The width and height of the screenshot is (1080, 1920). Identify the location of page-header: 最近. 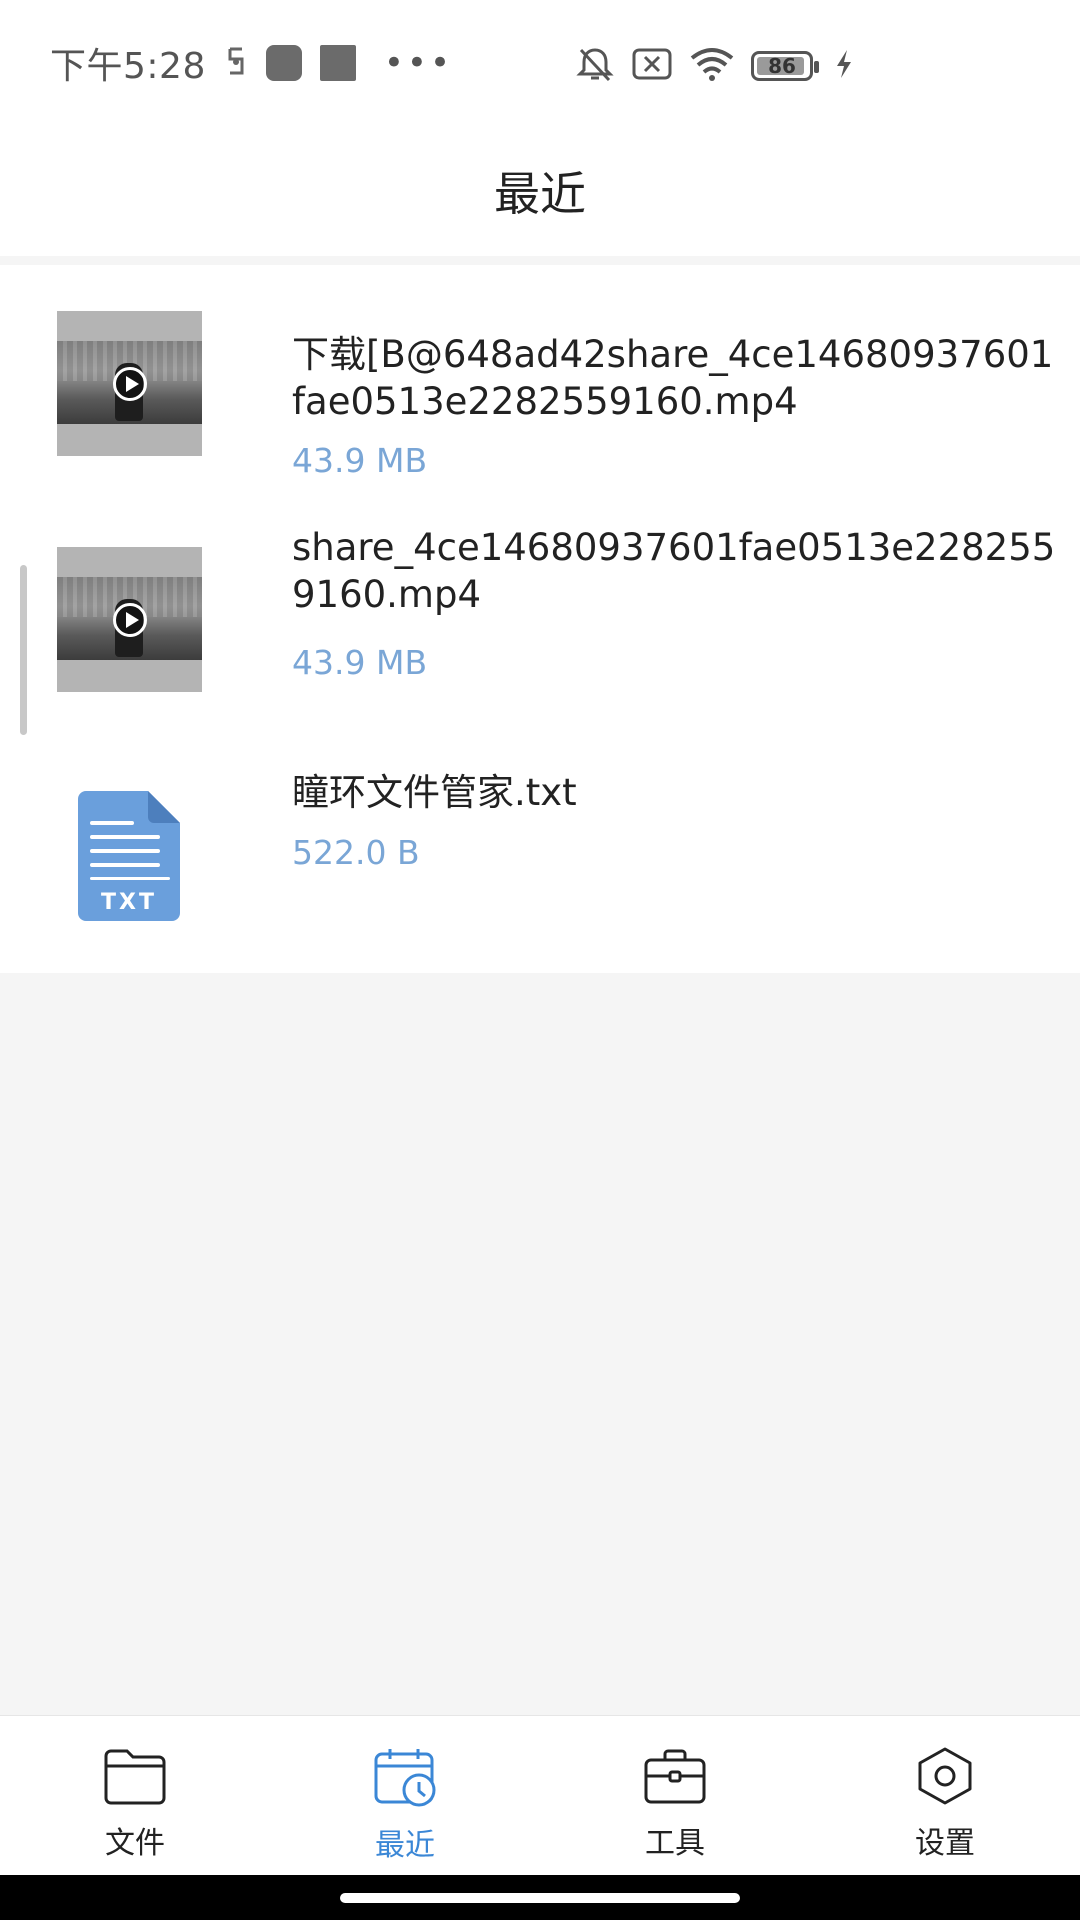
(540, 191).